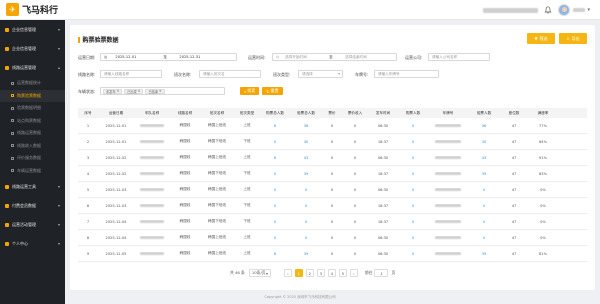 This screenshot has width=600, height=304. Describe the element at coordinates (541, 38) in the screenshot. I see `filter-button: ▼ 筛选` at that location.